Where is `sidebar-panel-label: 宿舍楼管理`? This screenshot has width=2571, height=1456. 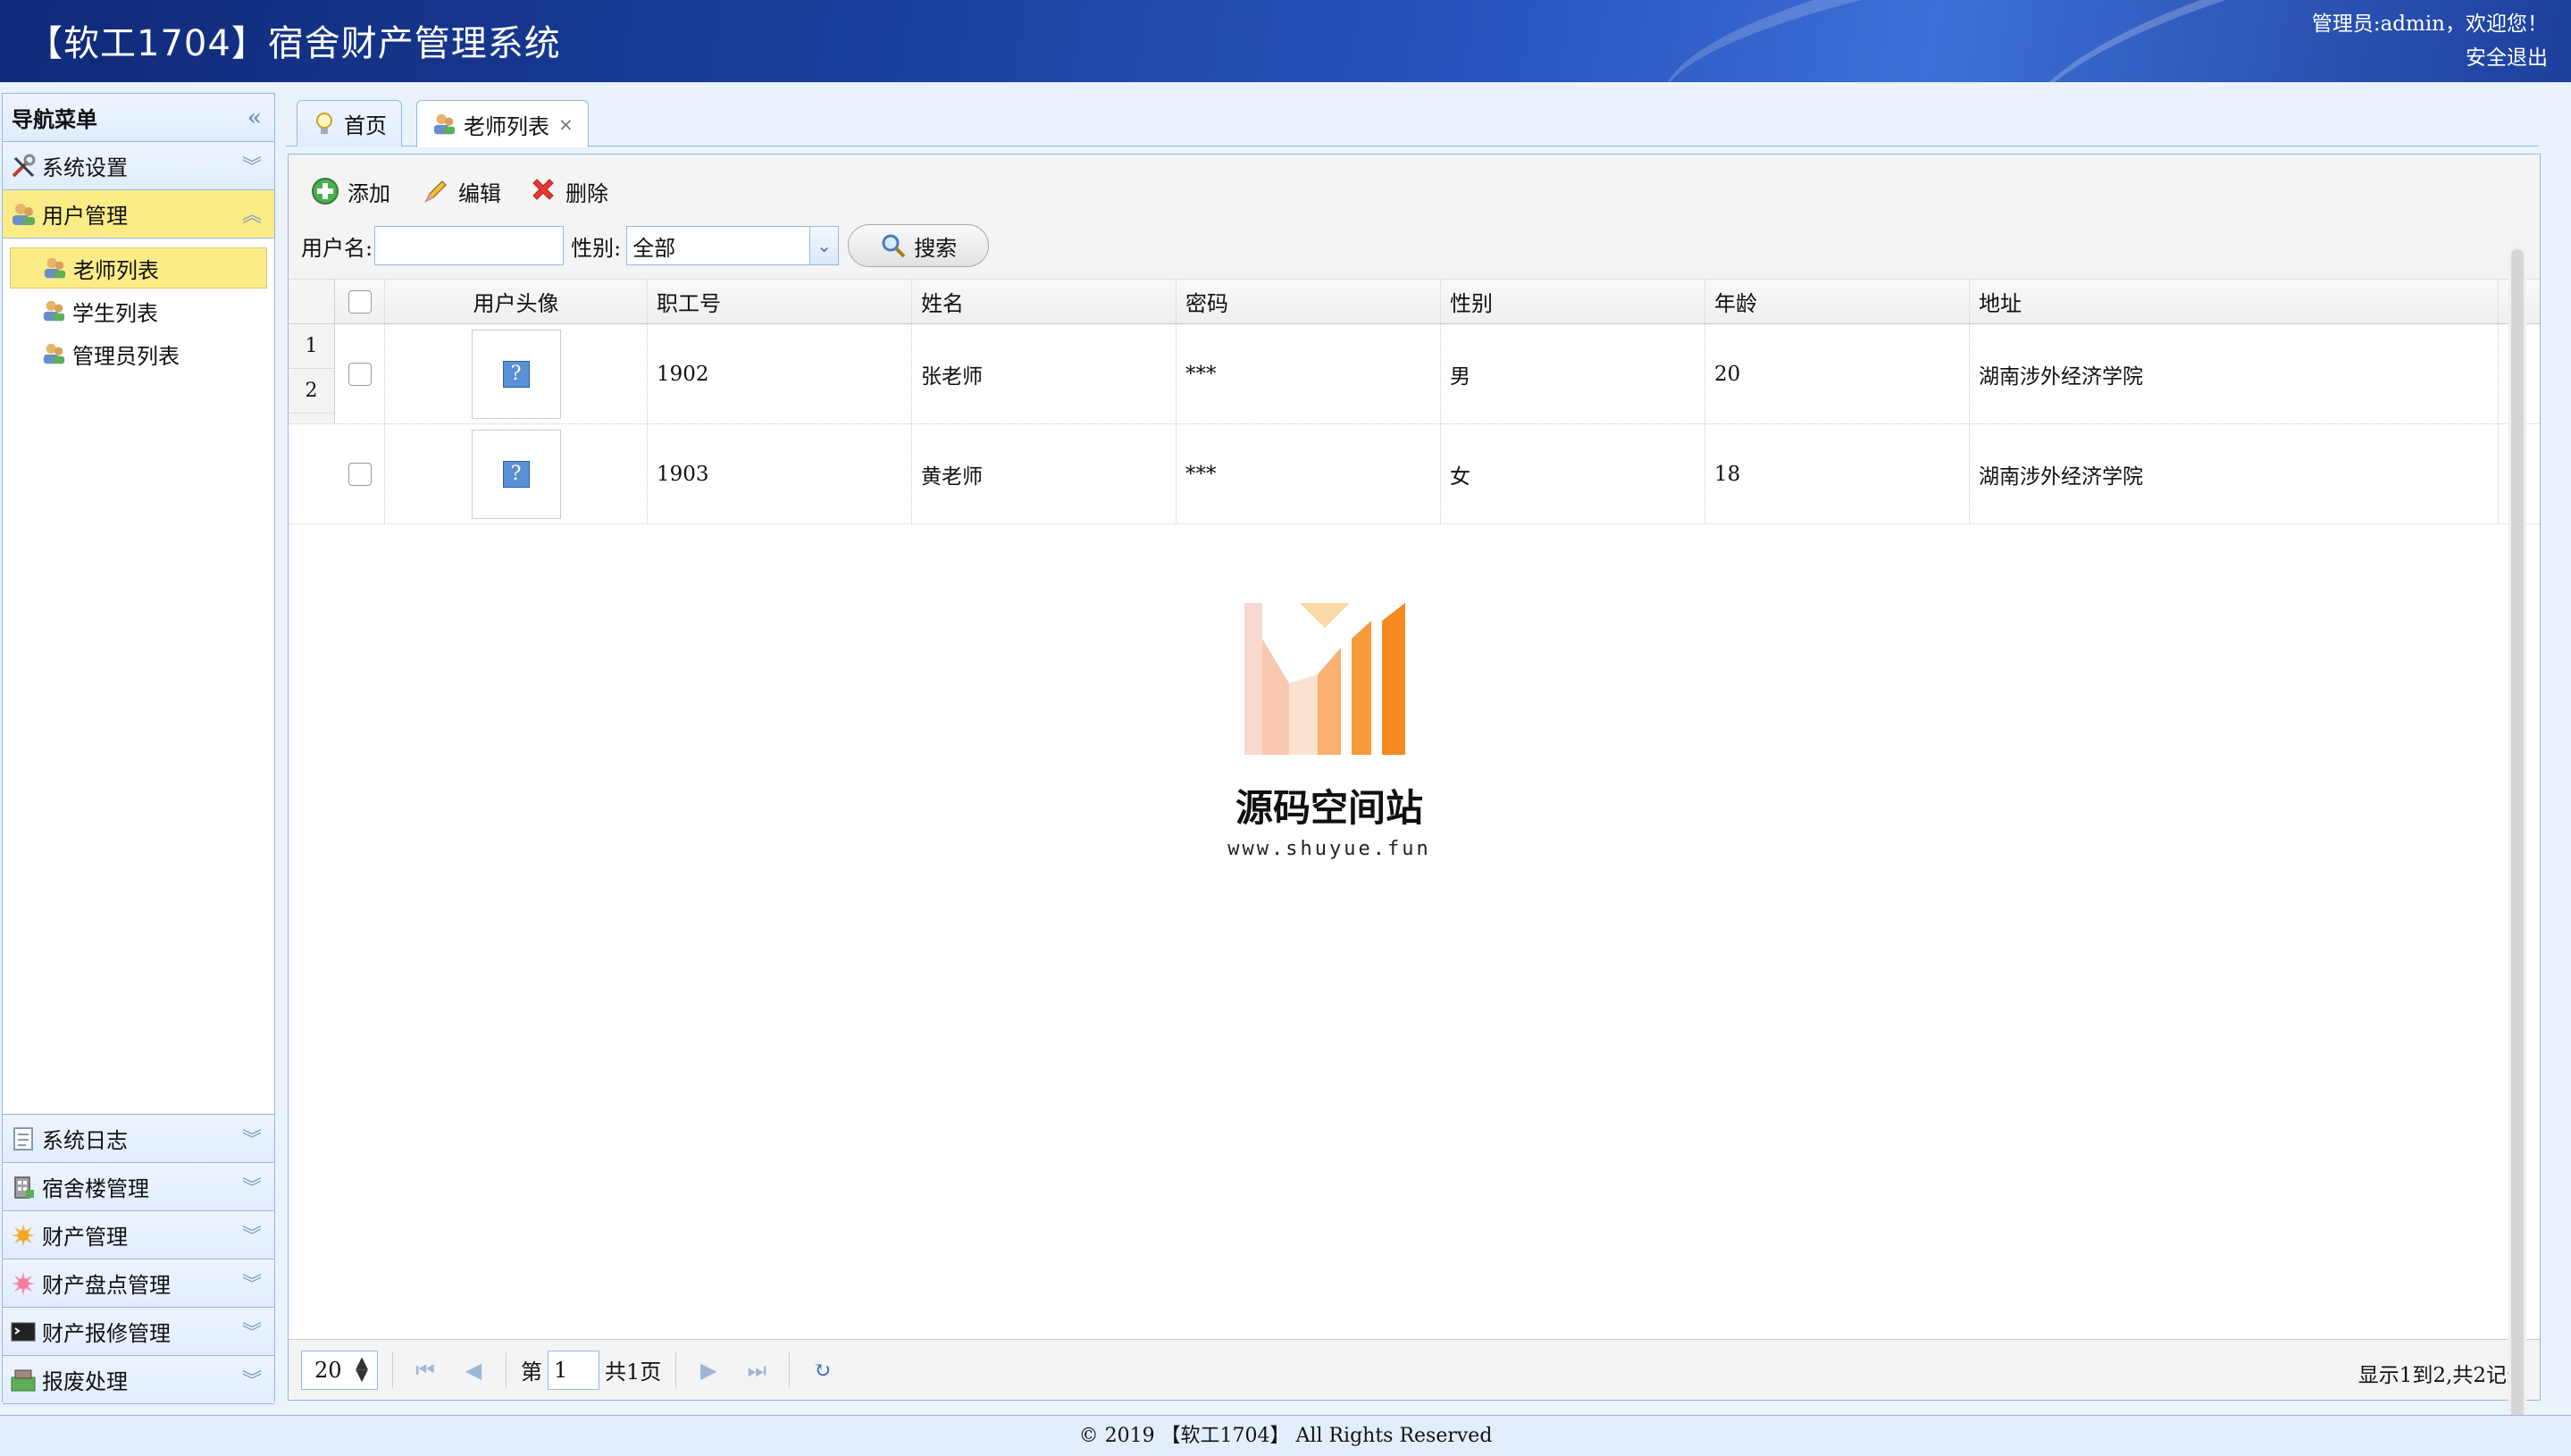 sidebar-panel-label: 宿舍楼管理 is located at coordinates (95, 1188).